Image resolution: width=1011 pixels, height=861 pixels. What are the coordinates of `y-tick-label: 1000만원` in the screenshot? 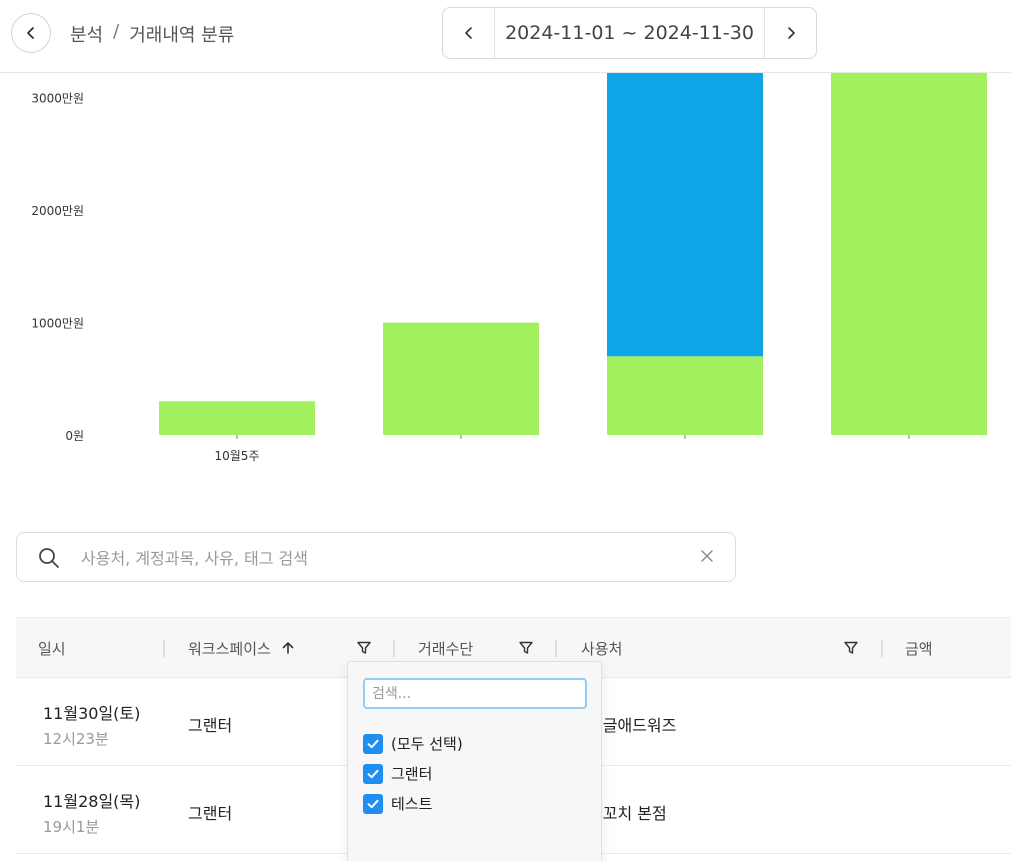 It's located at (57, 324).